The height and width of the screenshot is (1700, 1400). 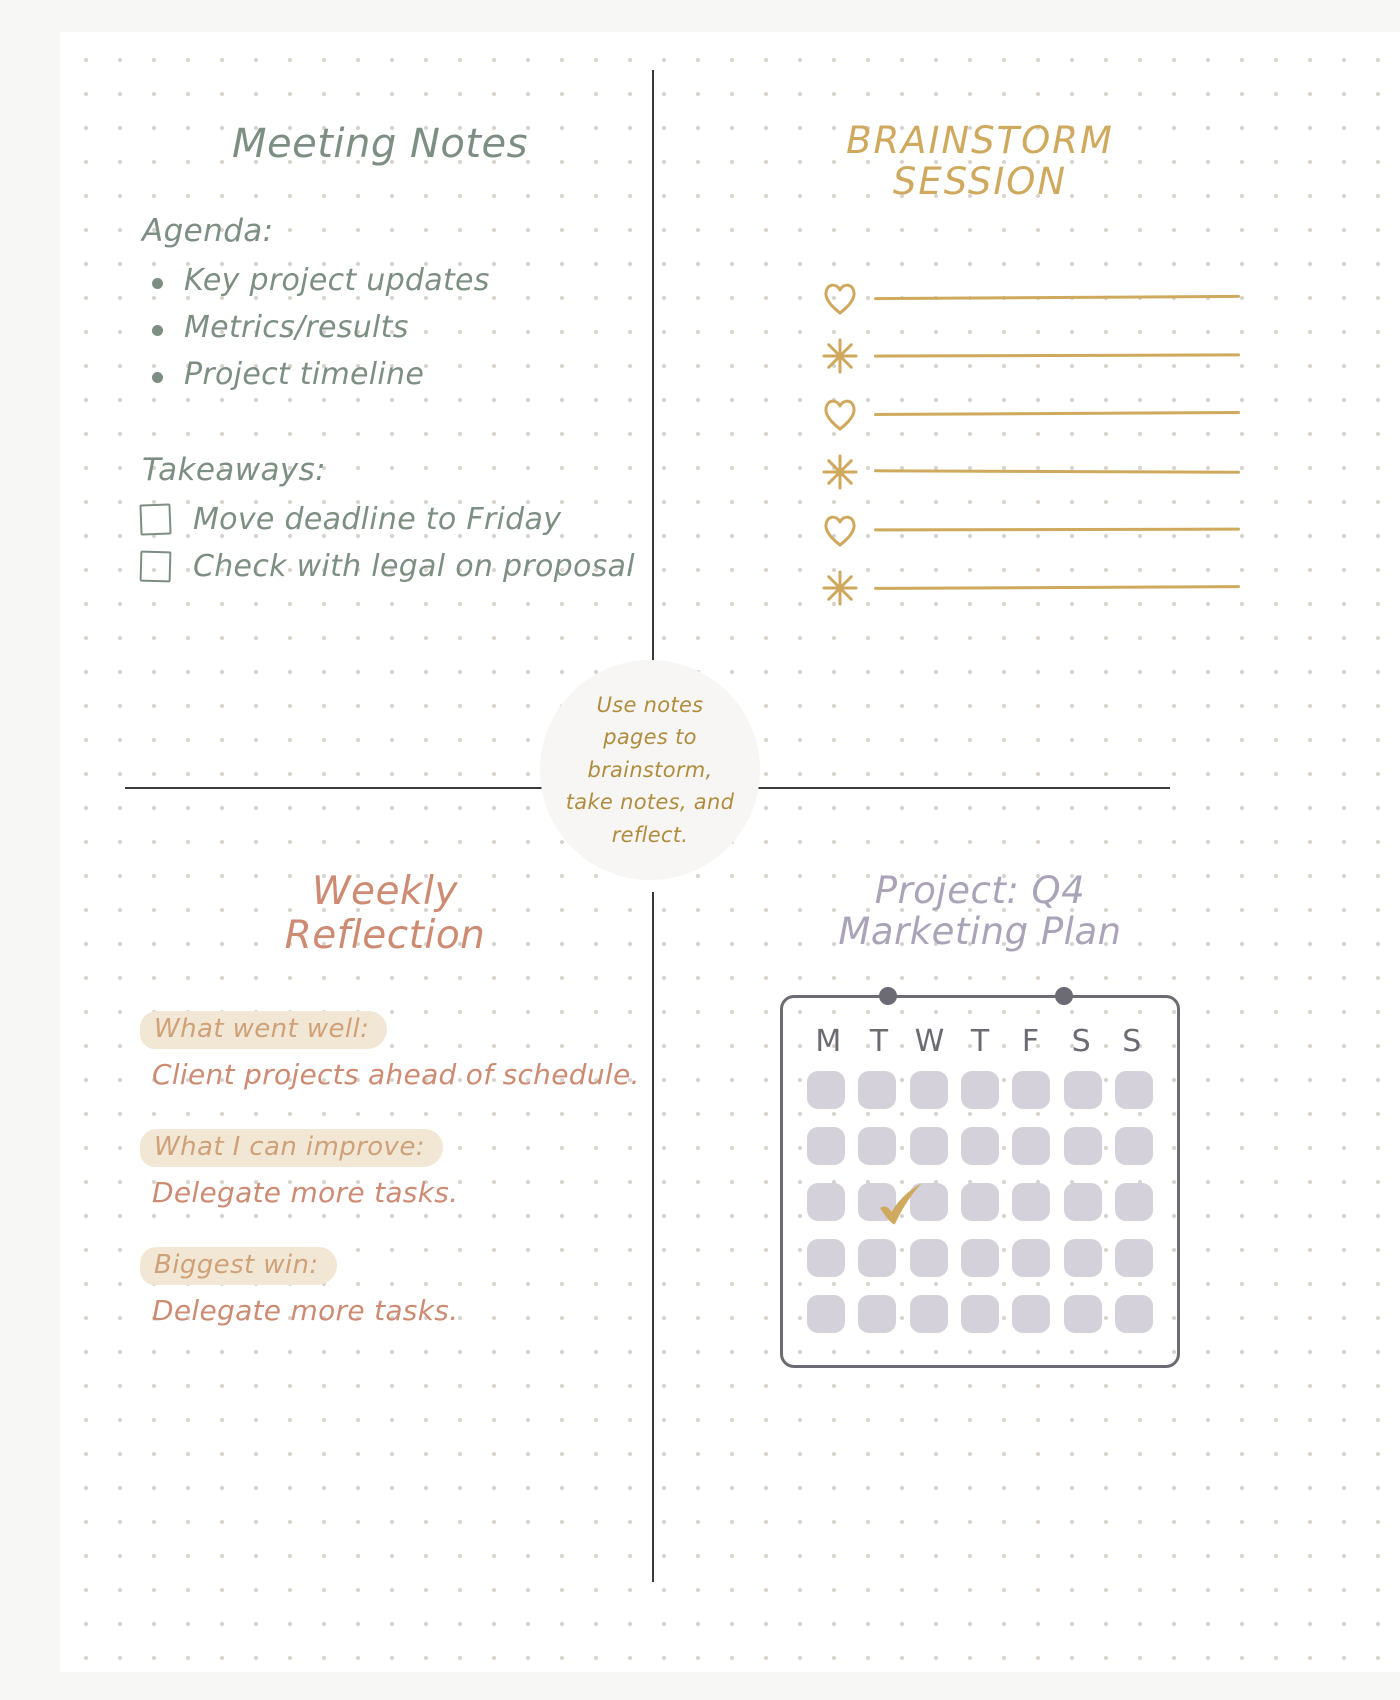 I want to click on reflection-label-highlight: Biggest win:, so click(x=238, y=1266).